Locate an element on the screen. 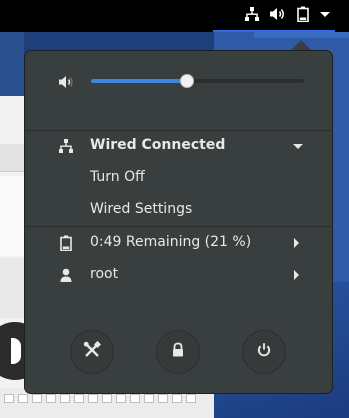  lock-button is located at coordinates (178, 352).